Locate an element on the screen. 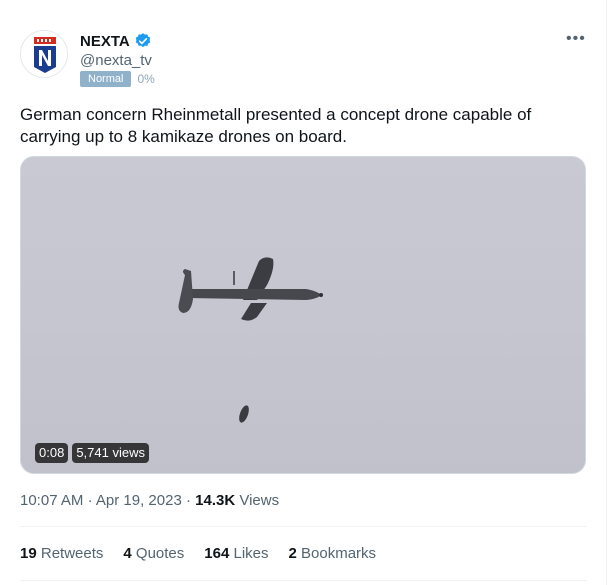  tweet-timestamp-row: 10:07 AM · Apr 19, 2023 · 14.3K Views is located at coordinates (149, 500).